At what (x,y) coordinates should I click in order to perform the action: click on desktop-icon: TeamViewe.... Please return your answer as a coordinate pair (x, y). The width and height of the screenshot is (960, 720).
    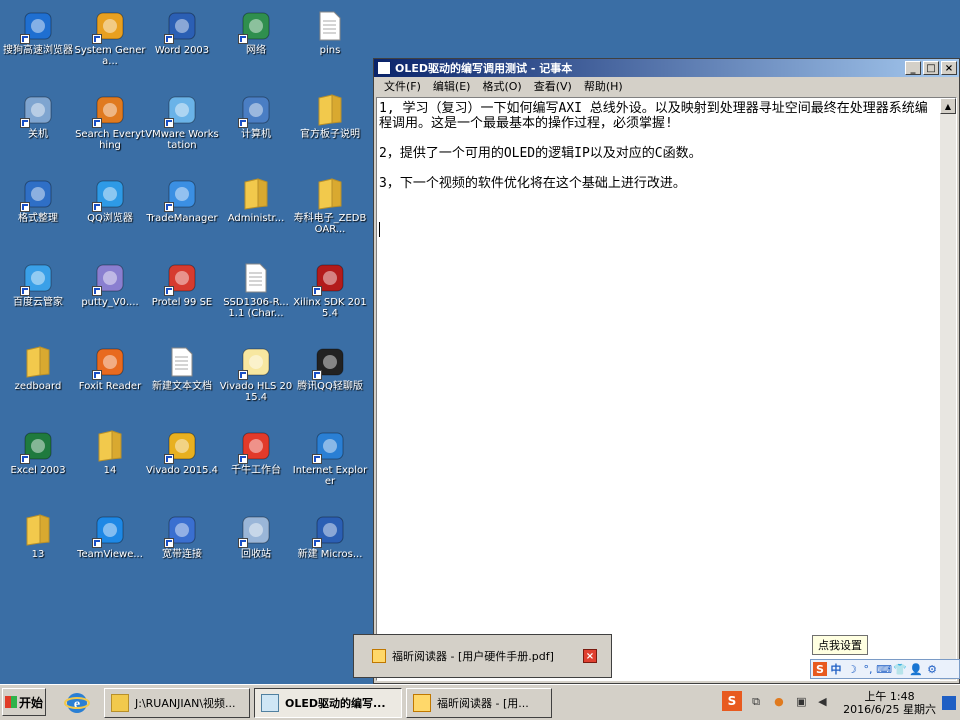
    Looking at the image, I should click on (110, 550).